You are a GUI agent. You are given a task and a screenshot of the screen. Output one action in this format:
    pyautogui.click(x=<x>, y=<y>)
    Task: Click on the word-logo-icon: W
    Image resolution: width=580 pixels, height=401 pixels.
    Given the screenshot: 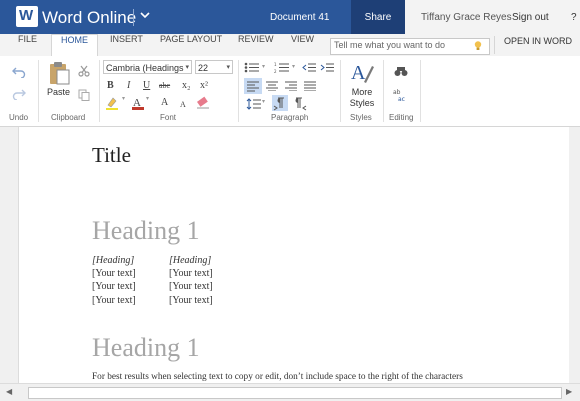 What is the action you would take?
    pyautogui.click(x=27, y=16)
    